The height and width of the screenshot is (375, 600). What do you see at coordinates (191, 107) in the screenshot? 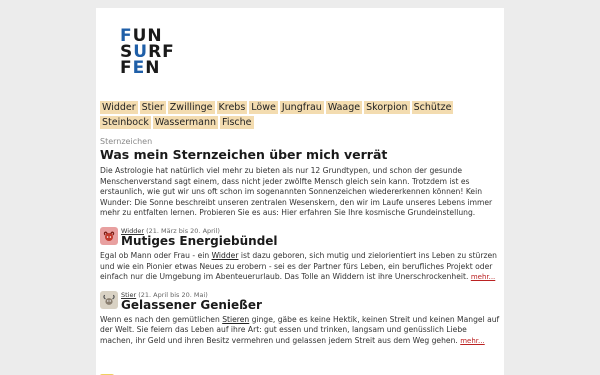
I see `nav-sign-zwillinge: Zwillinge` at bounding box center [191, 107].